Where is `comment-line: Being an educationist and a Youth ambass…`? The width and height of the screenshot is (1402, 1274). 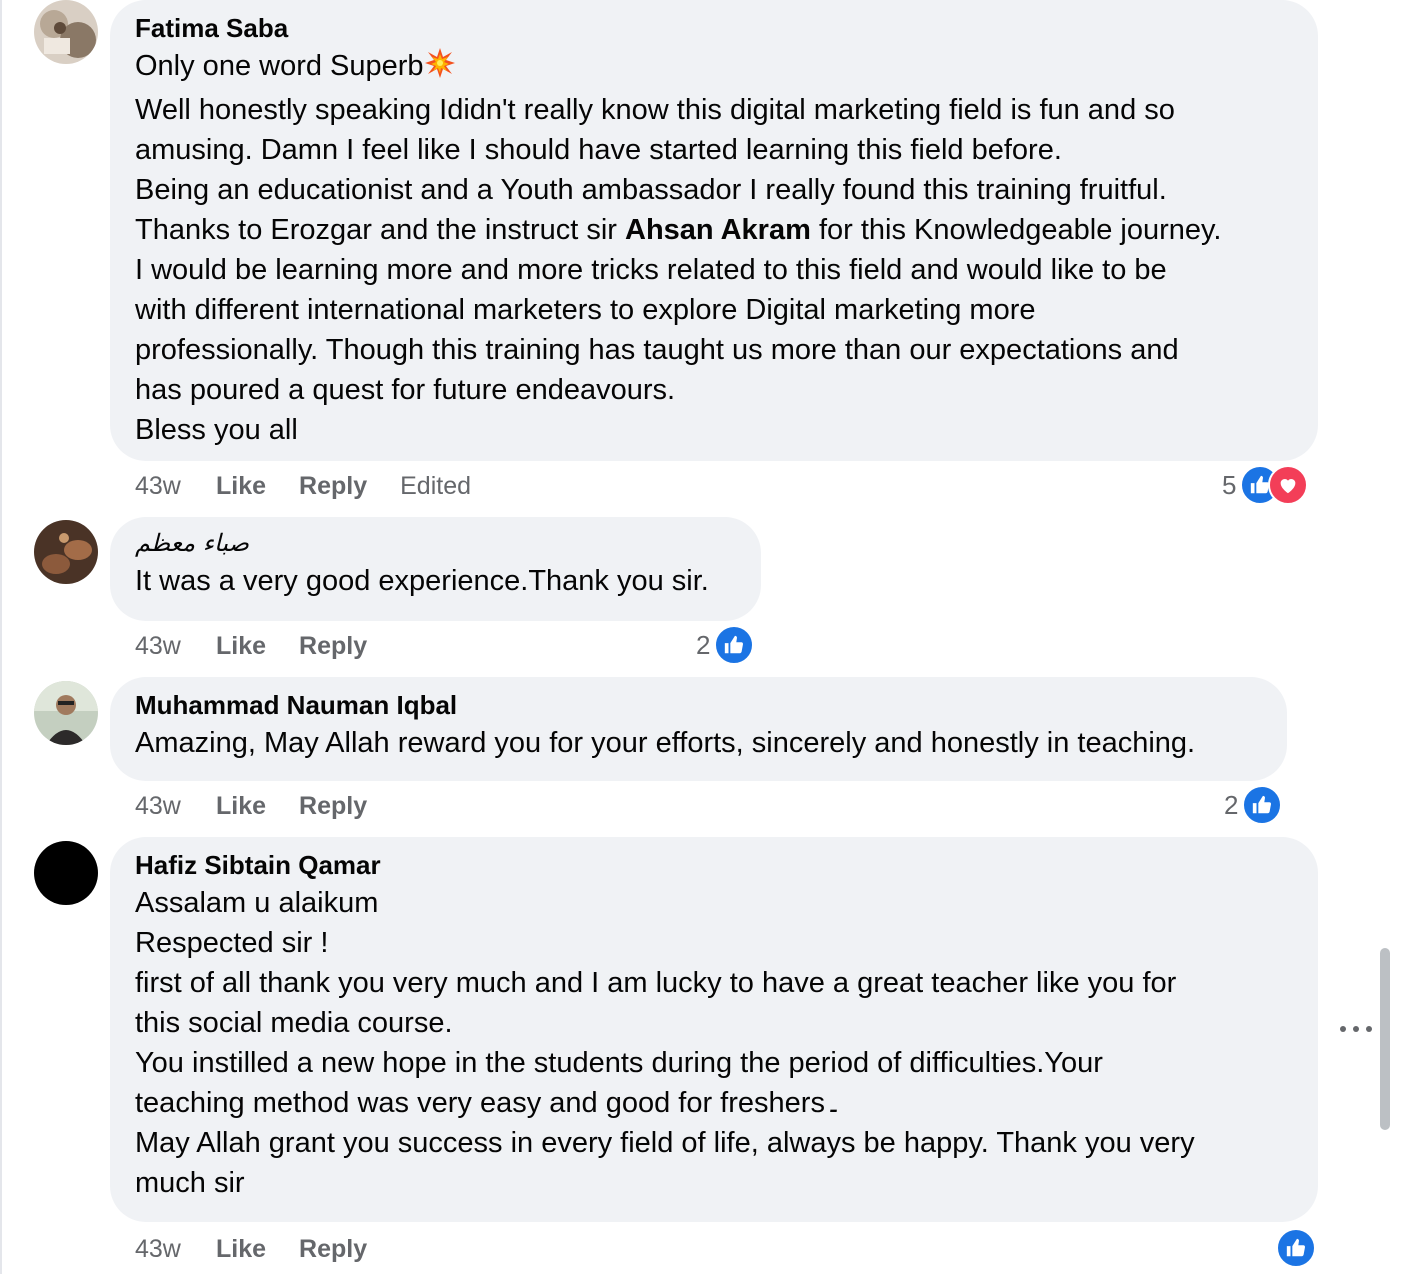 comment-line: Being an educationist and a Youth ambass… is located at coordinates (651, 190).